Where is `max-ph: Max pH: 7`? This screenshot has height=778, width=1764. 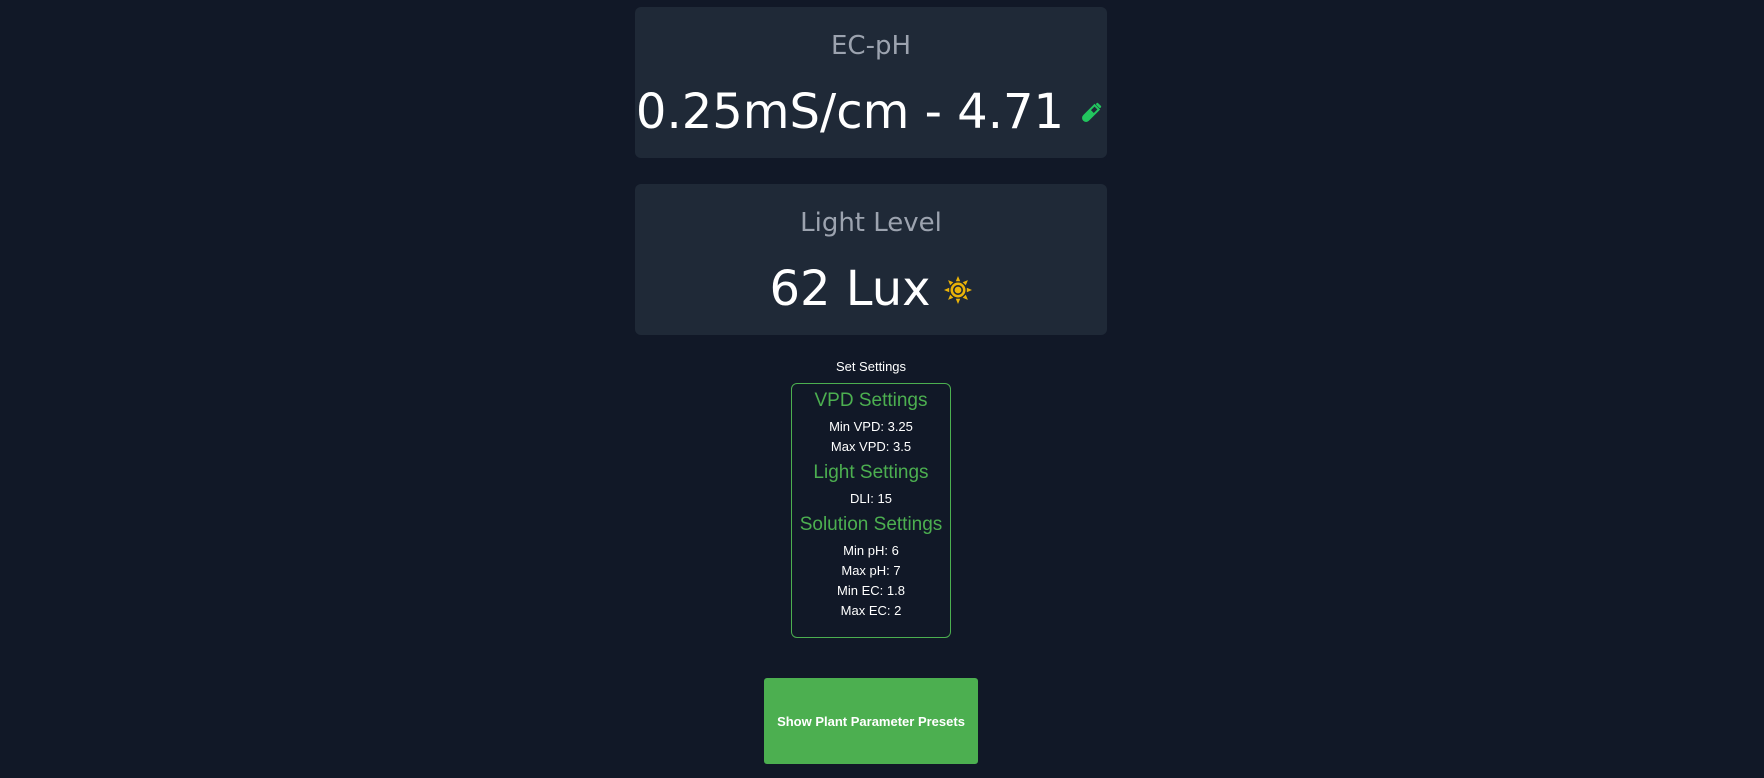 max-ph: Max pH: 7 is located at coordinates (871, 570).